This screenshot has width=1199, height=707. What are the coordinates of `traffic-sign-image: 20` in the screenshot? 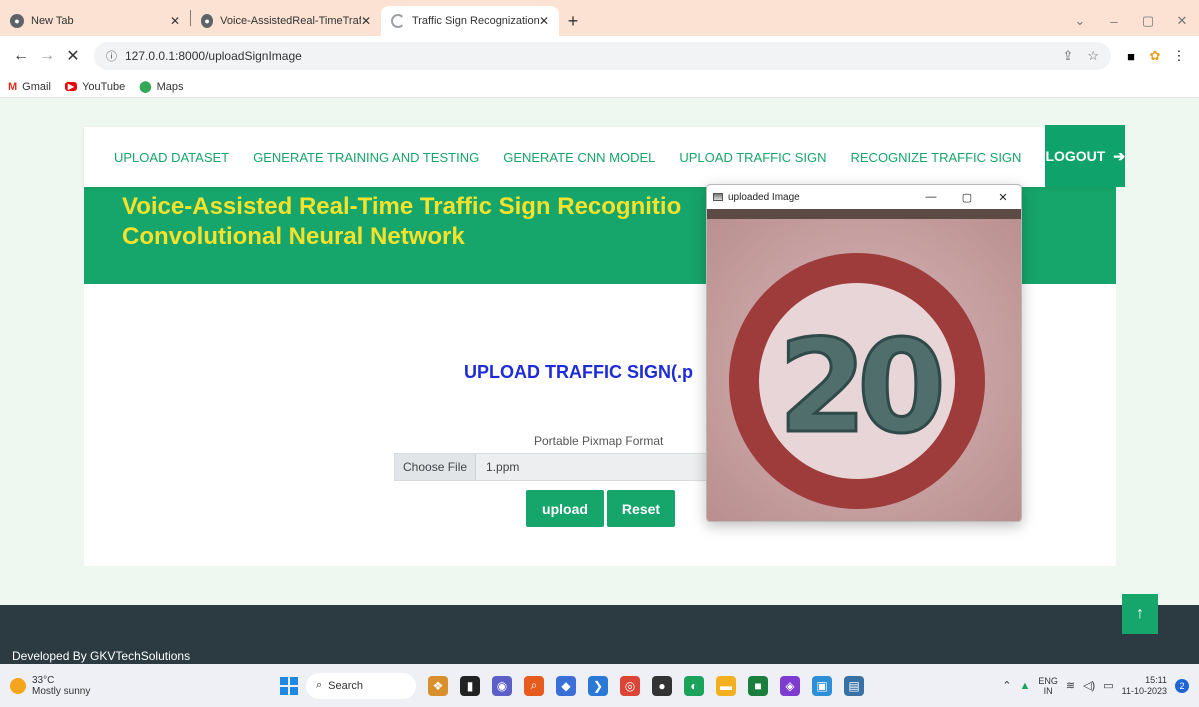 It's located at (864, 365).